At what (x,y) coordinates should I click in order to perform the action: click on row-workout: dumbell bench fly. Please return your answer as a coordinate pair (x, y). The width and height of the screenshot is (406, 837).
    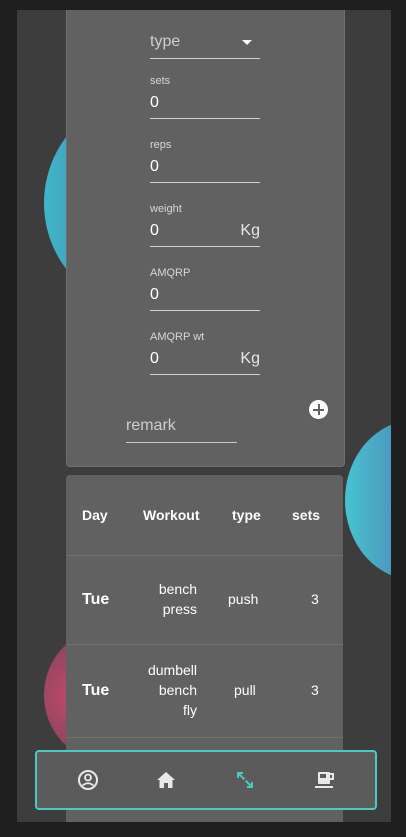
    Looking at the image, I should click on (172, 690).